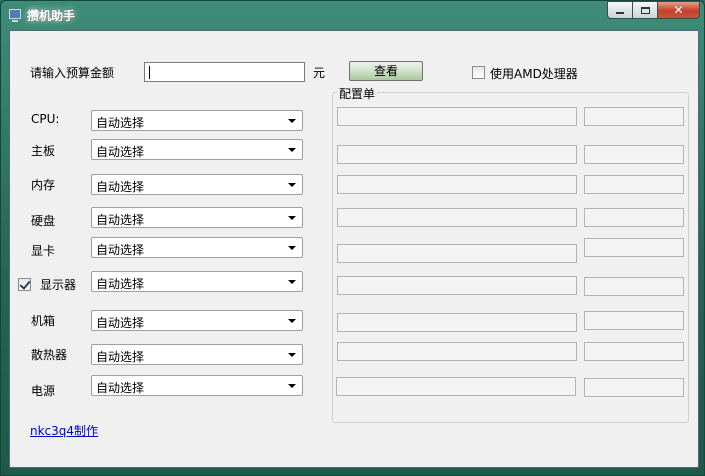  I want to click on cpu-price-field, so click(634, 116).